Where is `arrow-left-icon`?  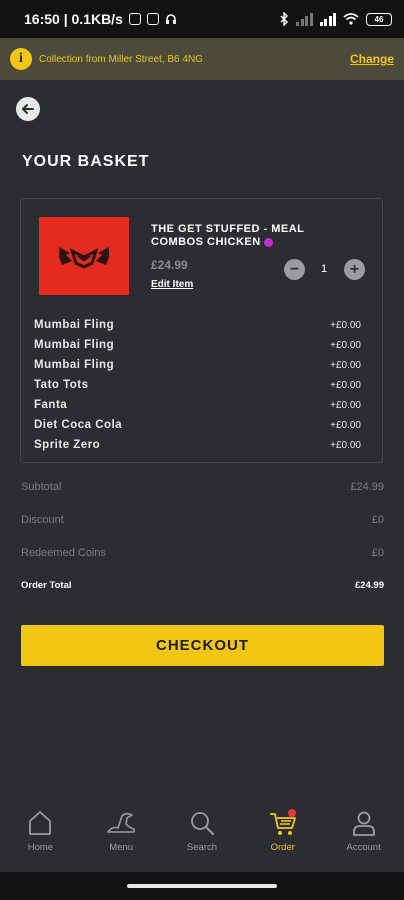
arrow-left-icon is located at coordinates (28, 109).